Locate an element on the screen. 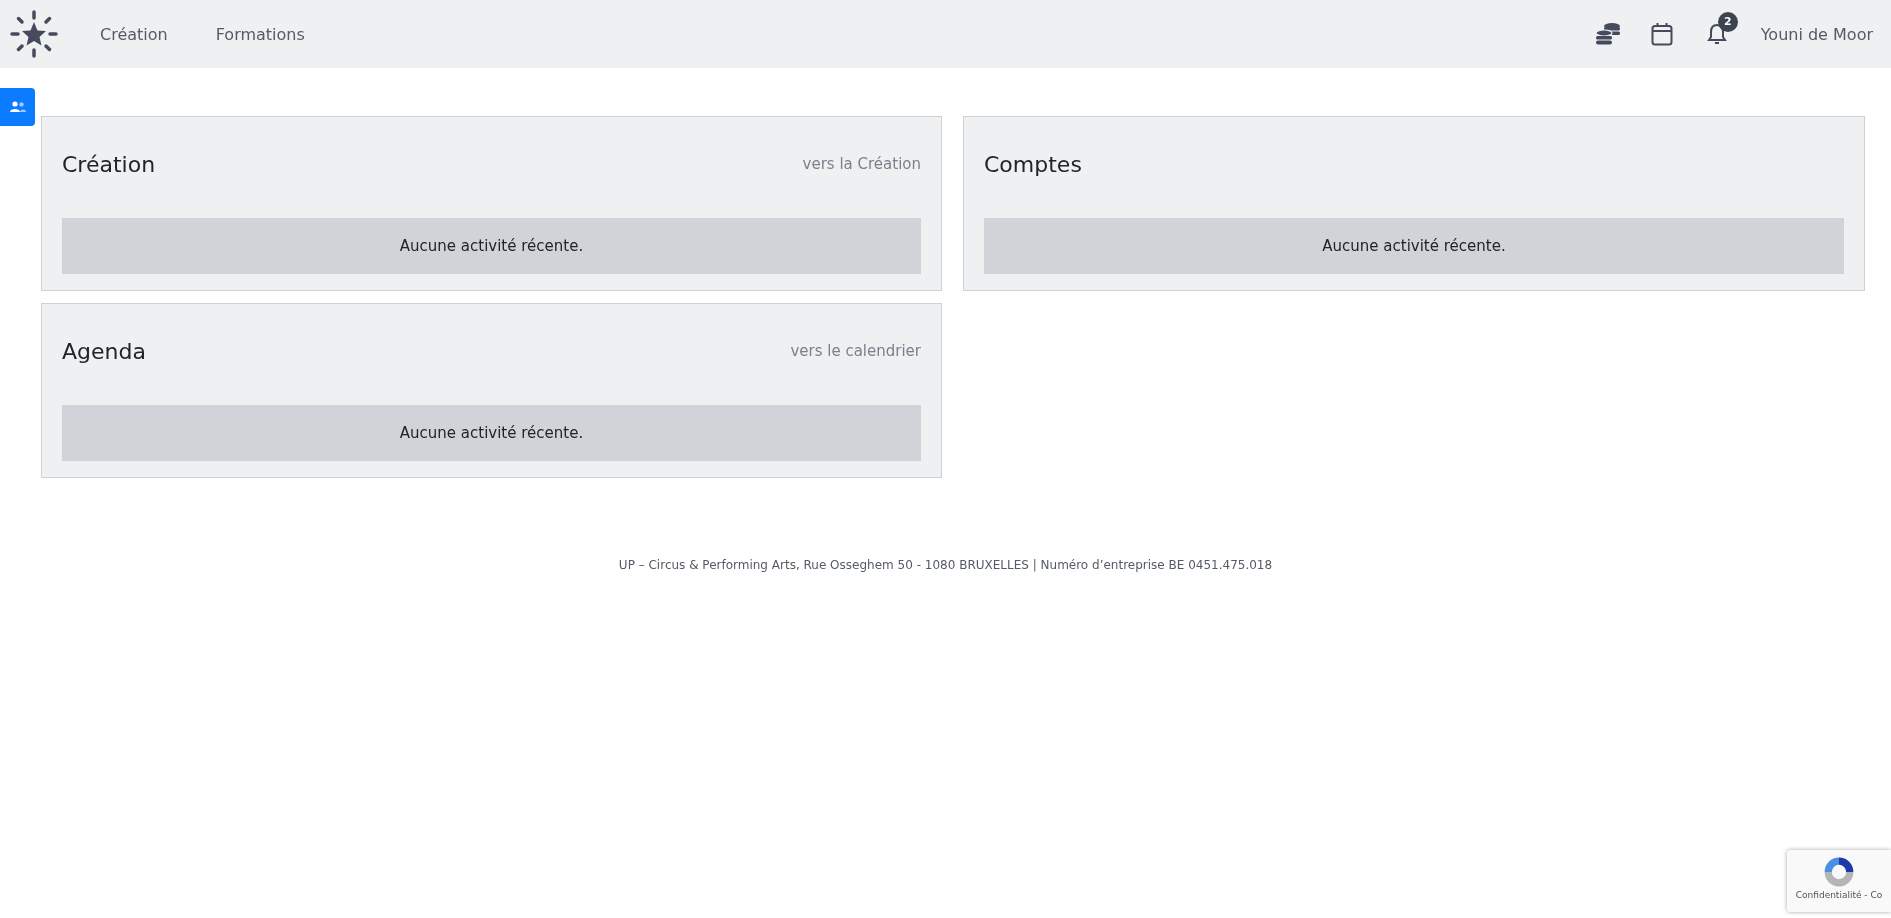 The width and height of the screenshot is (1891, 918). notification-badge: 2 is located at coordinates (1727, 22).